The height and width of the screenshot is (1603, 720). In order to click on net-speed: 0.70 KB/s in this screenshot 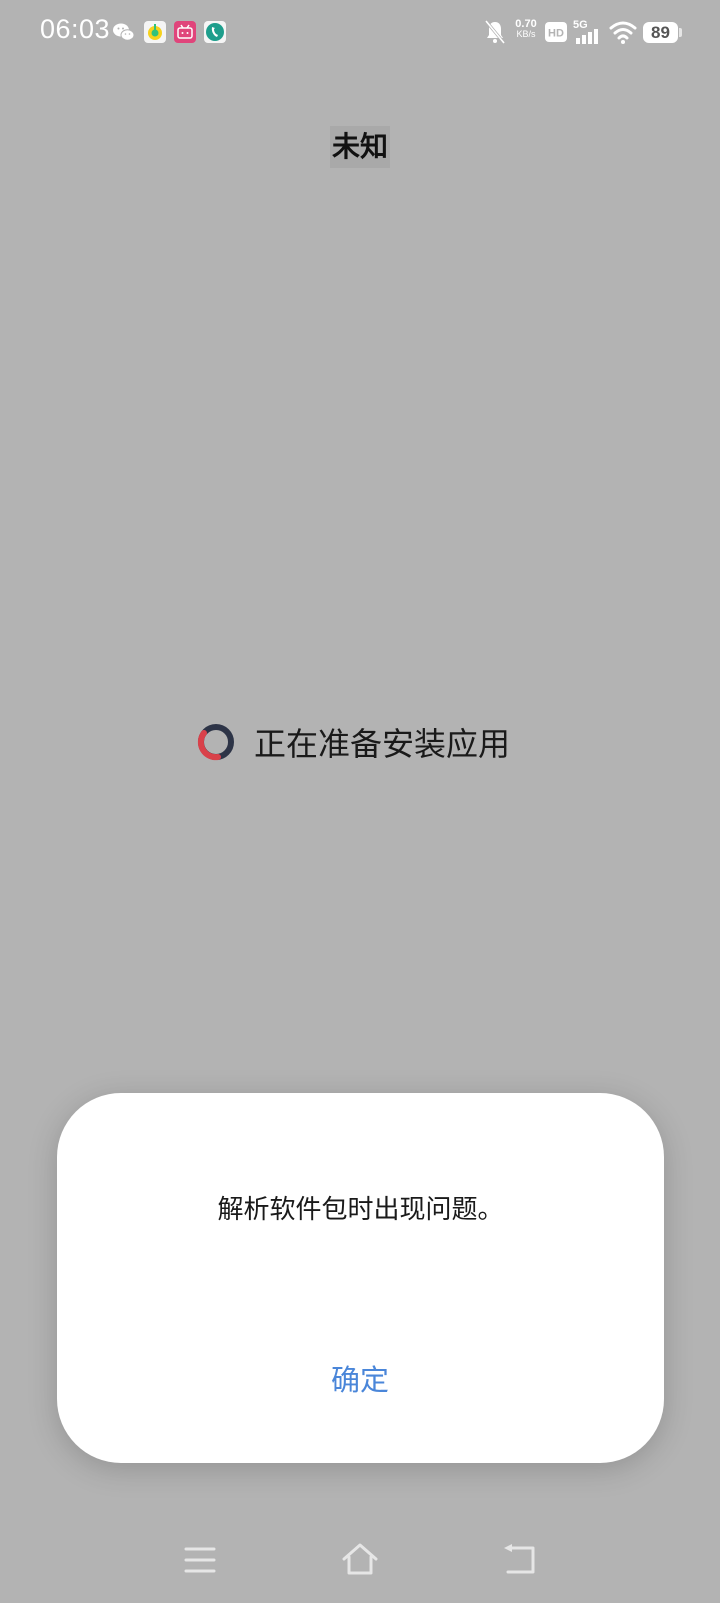, I will do `click(526, 29)`.